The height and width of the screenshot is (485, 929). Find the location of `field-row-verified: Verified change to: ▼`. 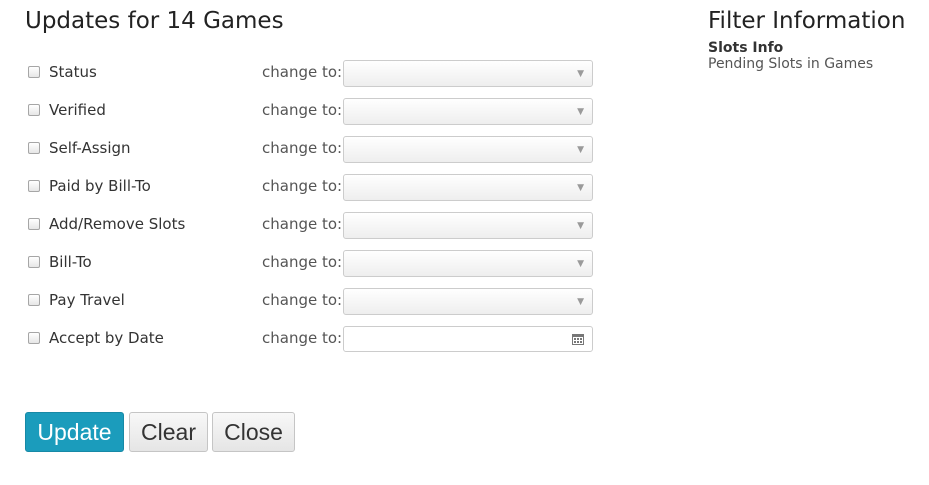

field-row-verified: Verified change to: ▼ is located at coordinates (313, 111).